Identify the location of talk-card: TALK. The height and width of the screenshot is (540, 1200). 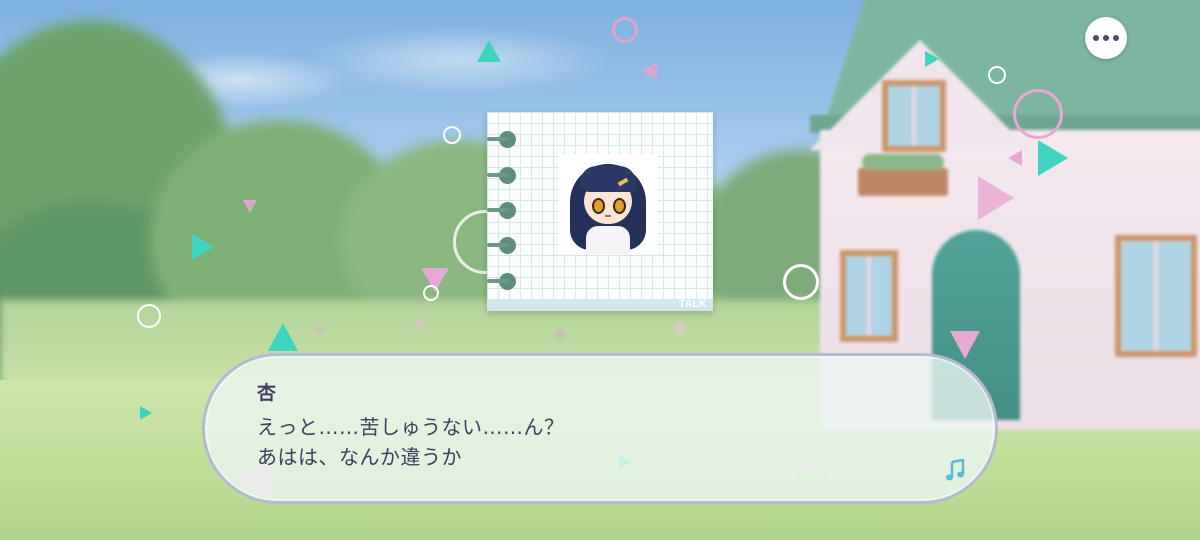
(600, 211).